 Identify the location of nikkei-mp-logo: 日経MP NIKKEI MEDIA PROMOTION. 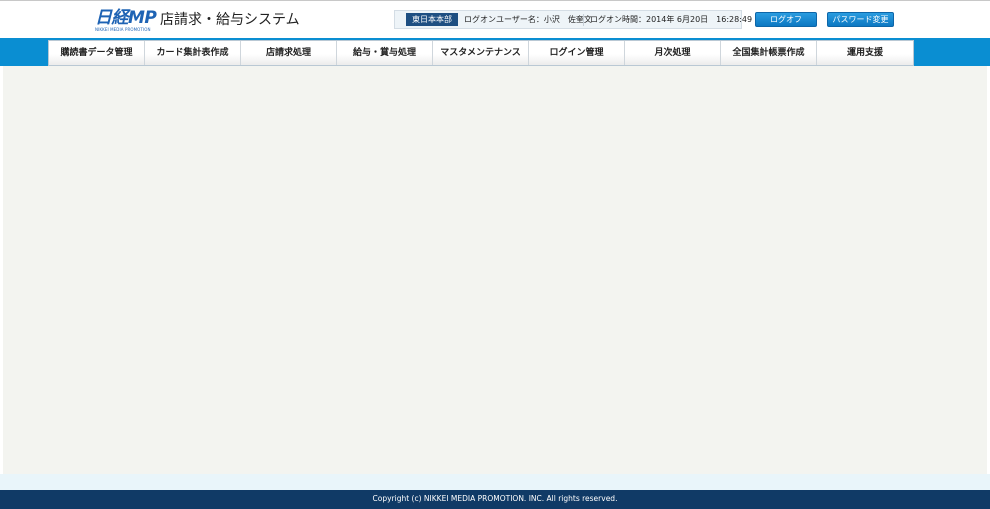
(126, 20).